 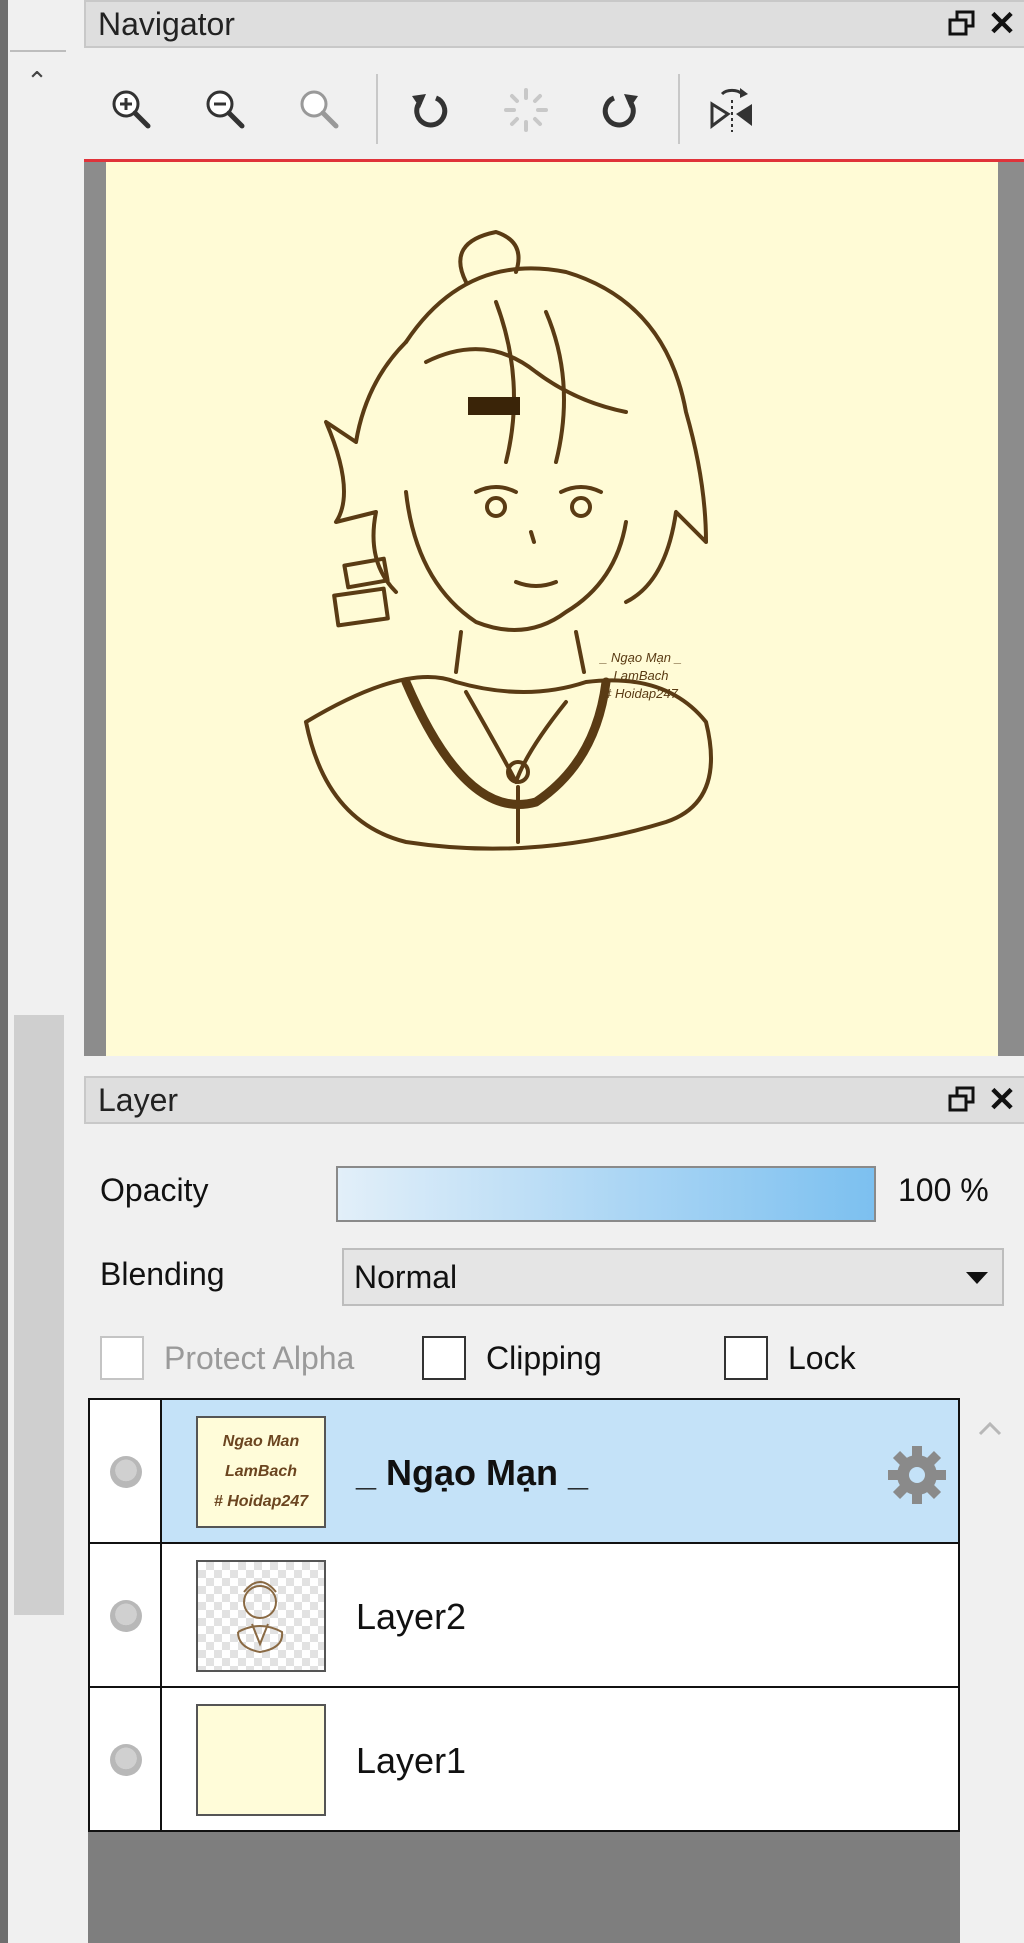 I want to click on blending-label: Blending, so click(x=162, y=1274).